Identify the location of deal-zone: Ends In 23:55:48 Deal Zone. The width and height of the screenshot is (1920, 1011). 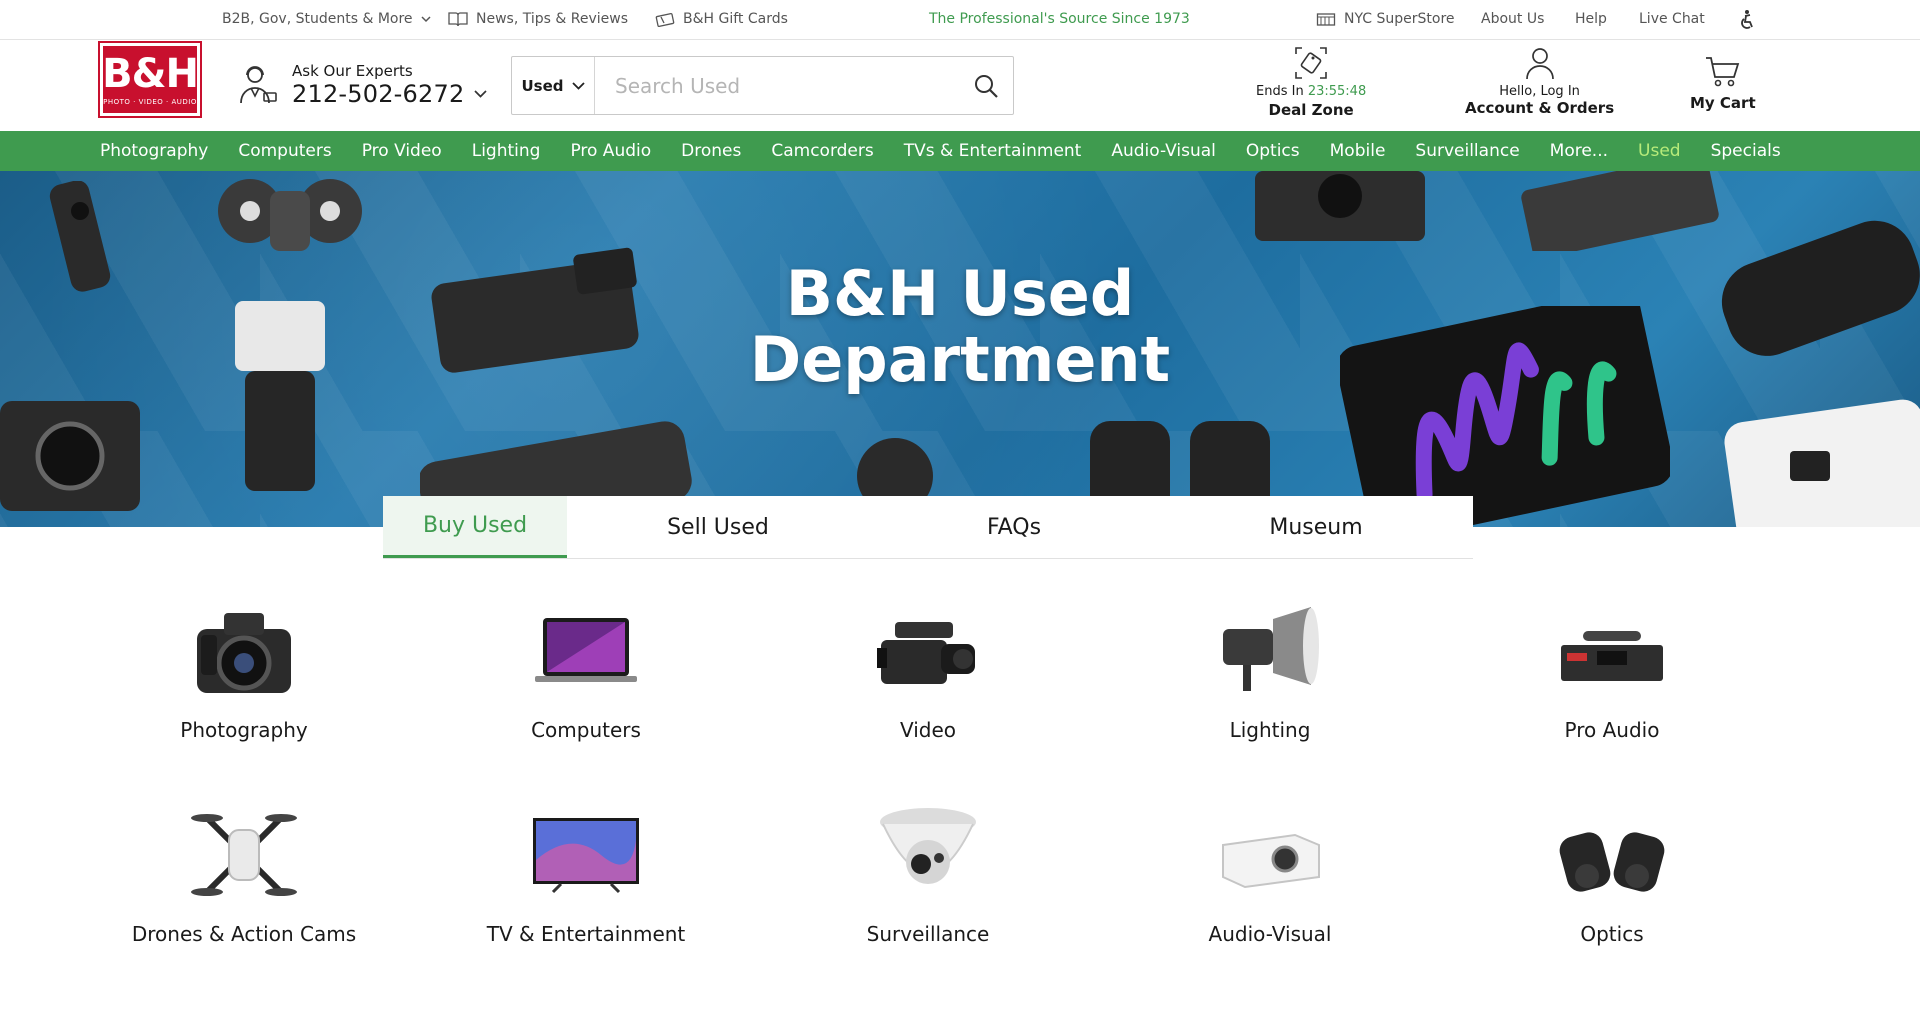
(1311, 82).